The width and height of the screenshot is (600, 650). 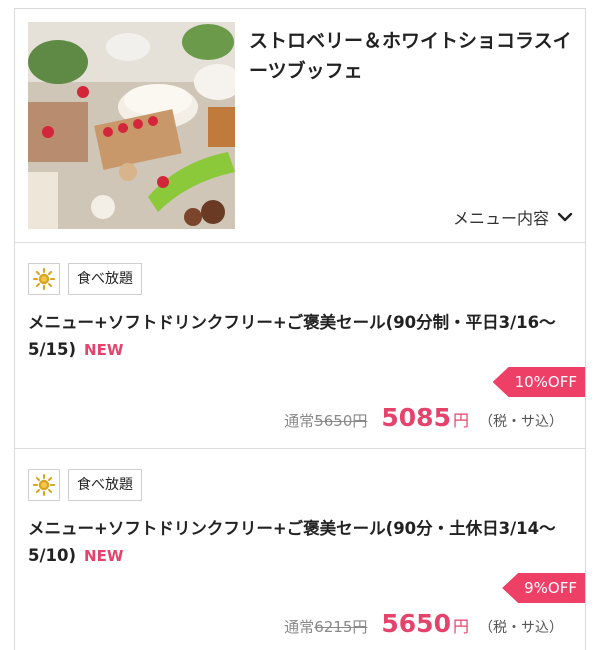 I want to click on sale-price: 5650, so click(x=416, y=623).